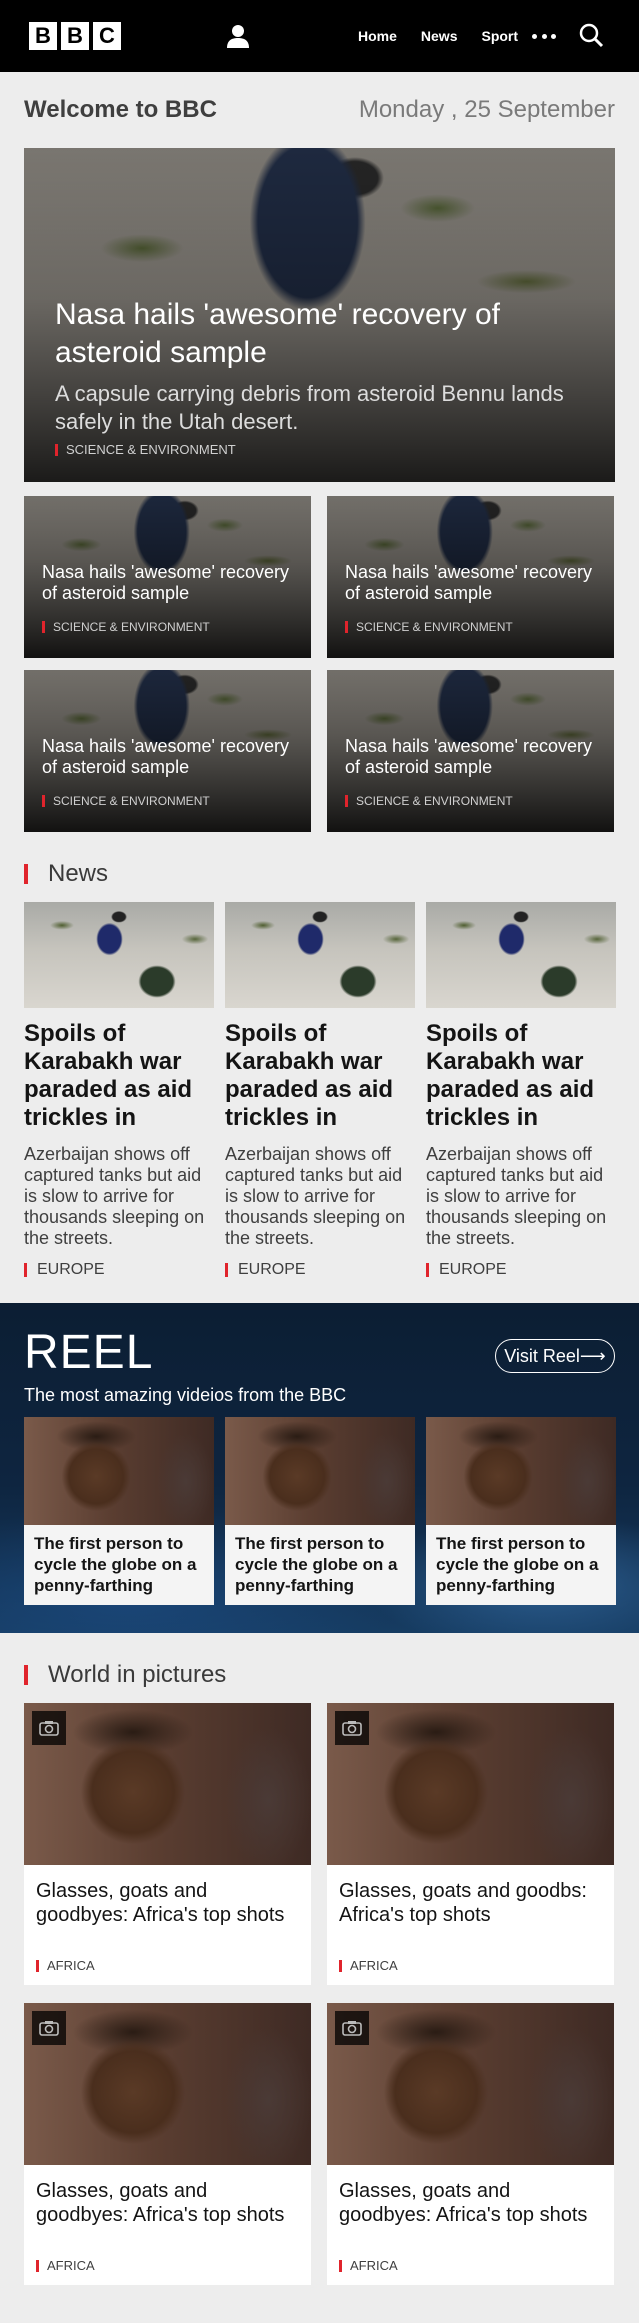  What do you see at coordinates (319, 36) in the screenshot?
I see `top-nav-bar: B B C Home News Sport` at bounding box center [319, 36].